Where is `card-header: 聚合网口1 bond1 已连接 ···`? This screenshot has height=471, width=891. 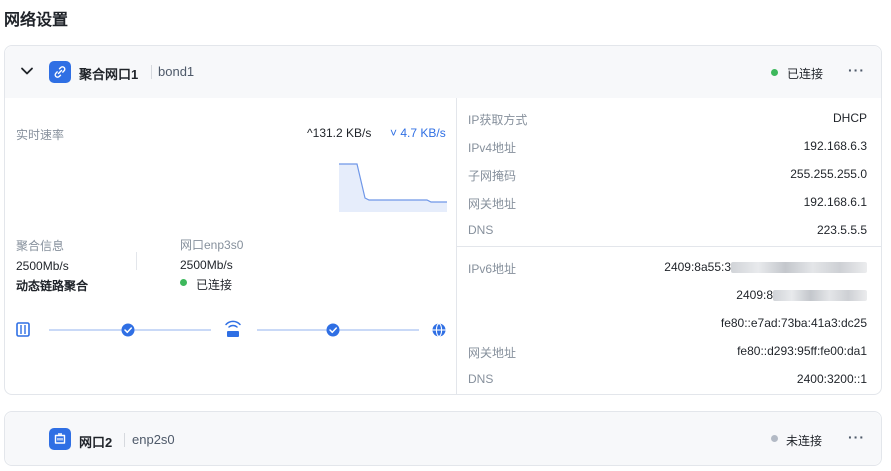 card-header: 聚合网口1 bond1 已连接 ··· is located at coordinates (443, 72).